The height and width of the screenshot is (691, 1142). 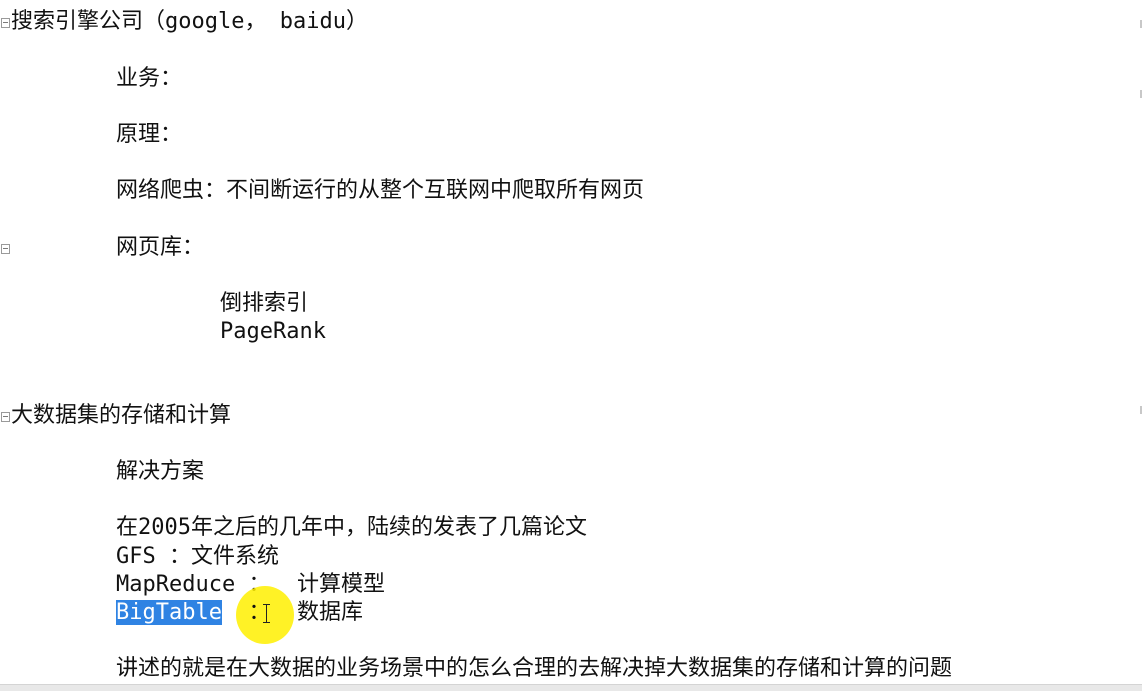 What do you see at coordinates (160, 247) in the screenshot?
I see `webdb-label: 网页库：` at bounding box center [160, 247].